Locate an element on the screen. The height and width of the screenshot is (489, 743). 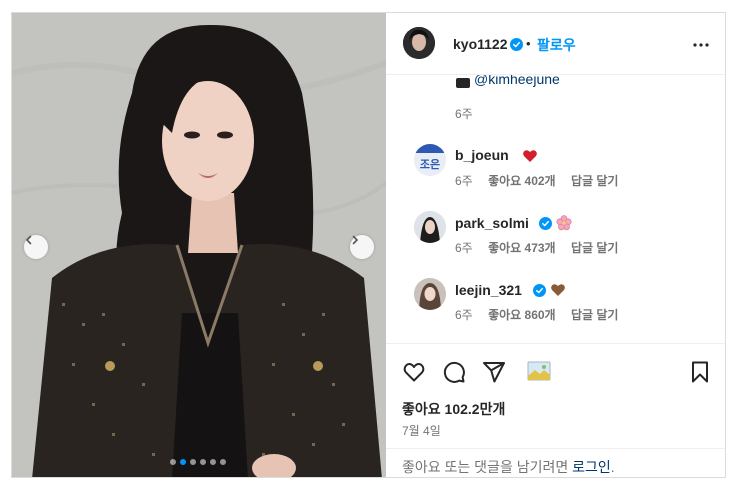
author-avatar-image is located at coordinates (419, 43).